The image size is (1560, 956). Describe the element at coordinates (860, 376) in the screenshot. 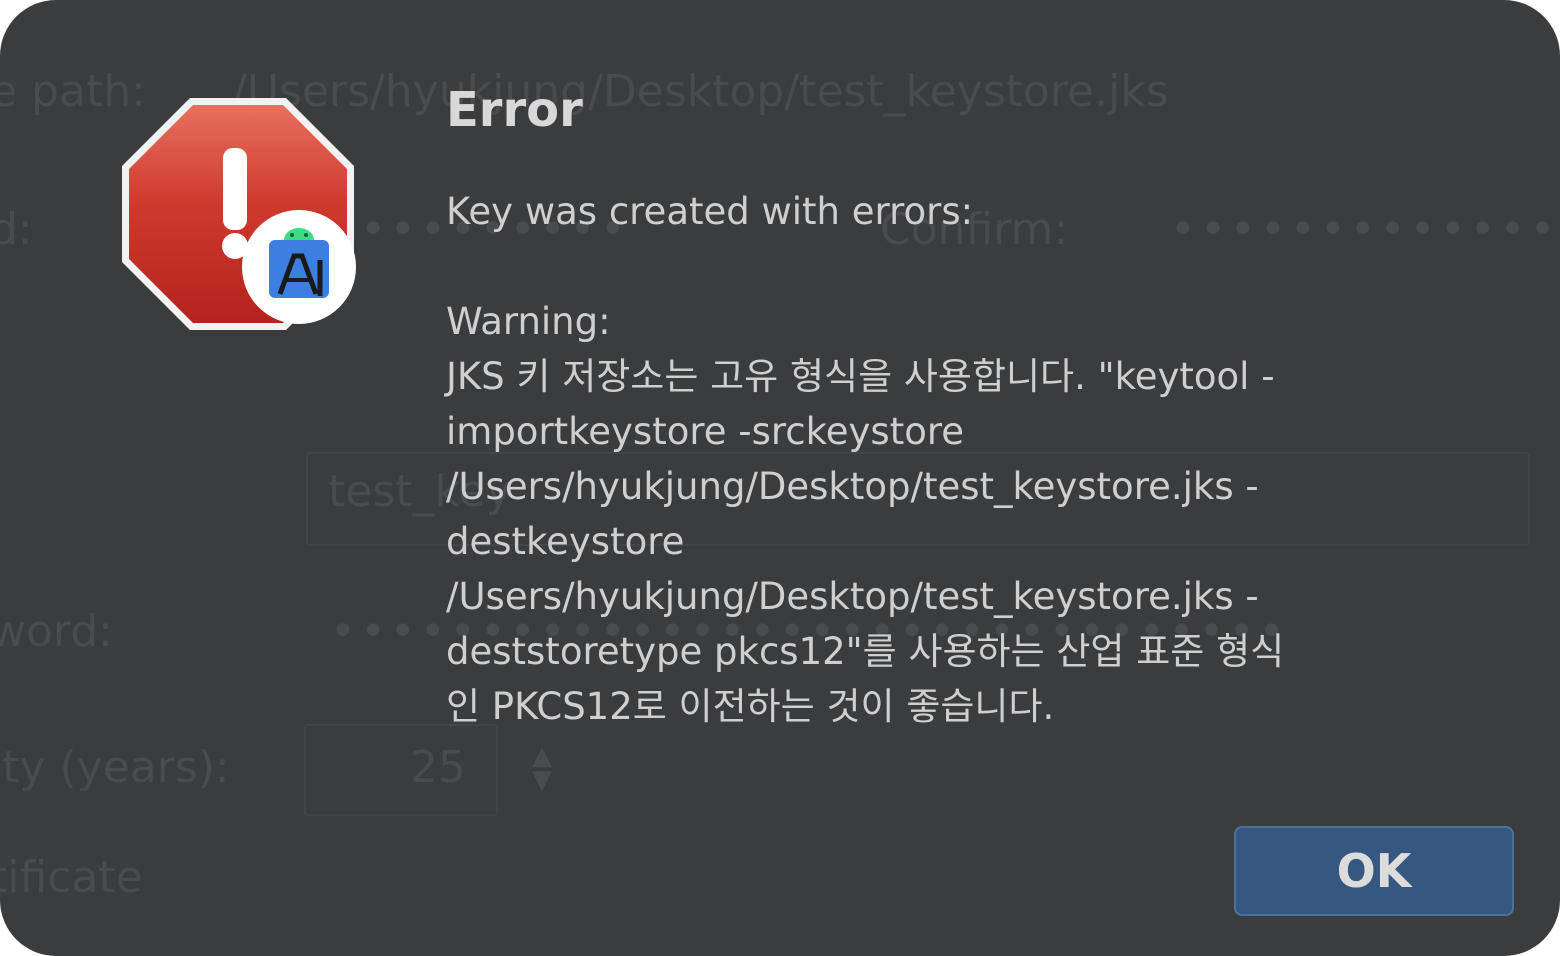

I see `message-line: JKS 키 저장소는 고유 형식을 사용합니다. "keytool -` at that location.